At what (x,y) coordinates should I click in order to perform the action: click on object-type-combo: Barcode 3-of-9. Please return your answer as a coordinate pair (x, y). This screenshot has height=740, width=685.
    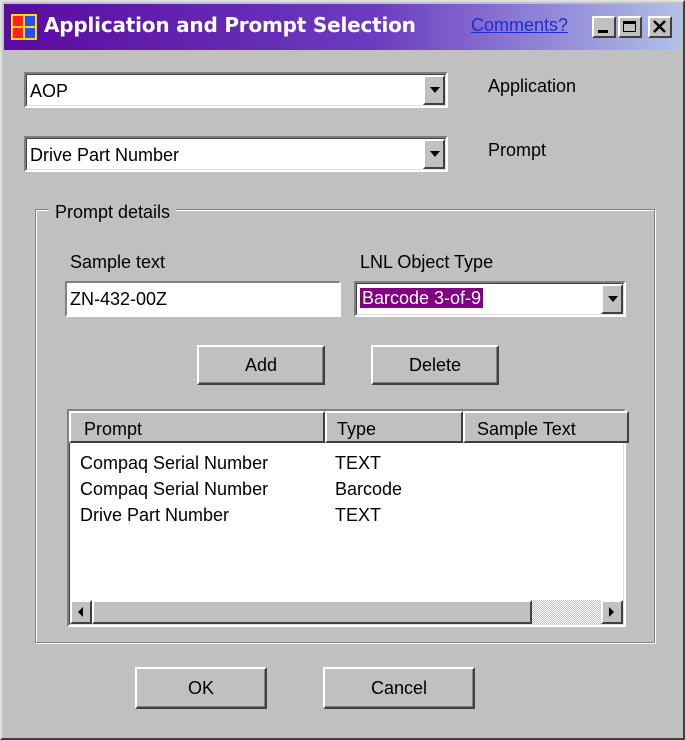
    Looking at the image, I should click on (490, 299).